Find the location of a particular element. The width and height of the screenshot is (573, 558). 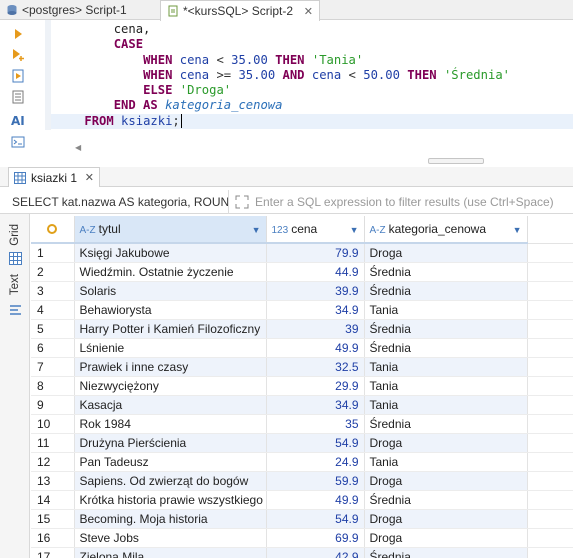

table-row: 6 Lśnienie 49.9 Średnia is located at coordinates (302, 348).